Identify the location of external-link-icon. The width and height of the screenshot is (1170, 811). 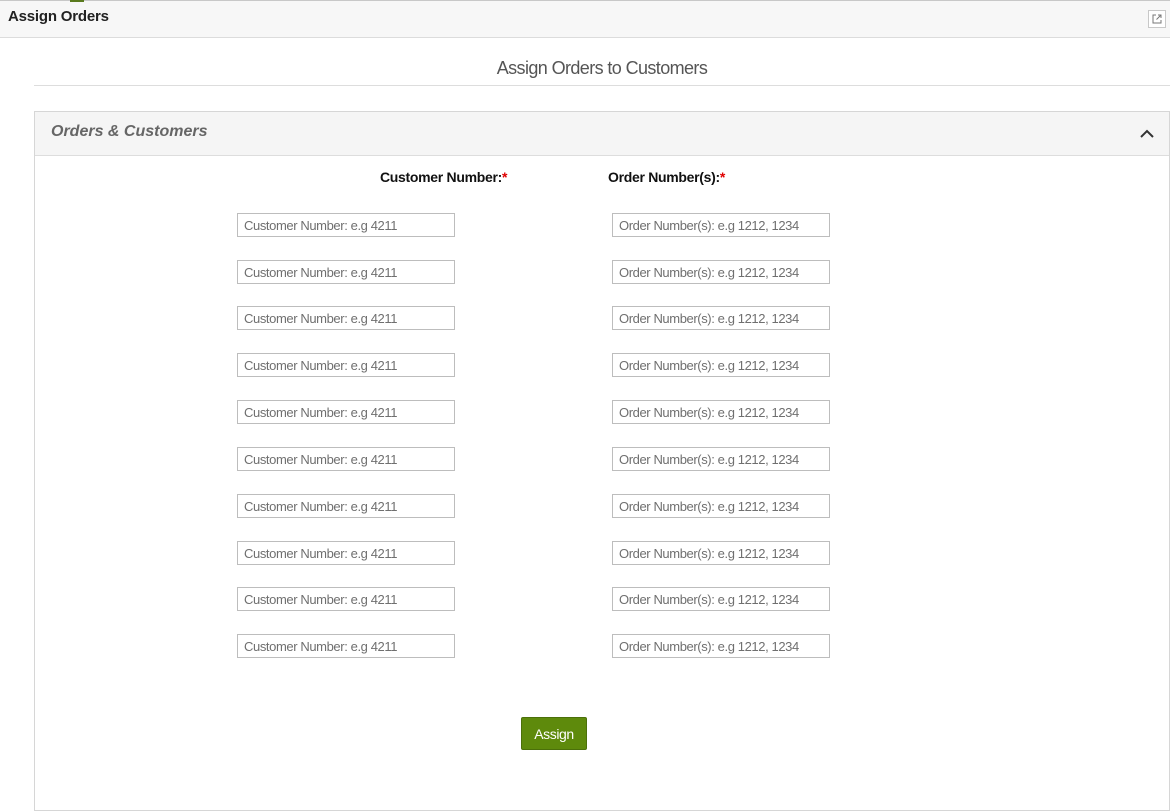
(1157, 19).